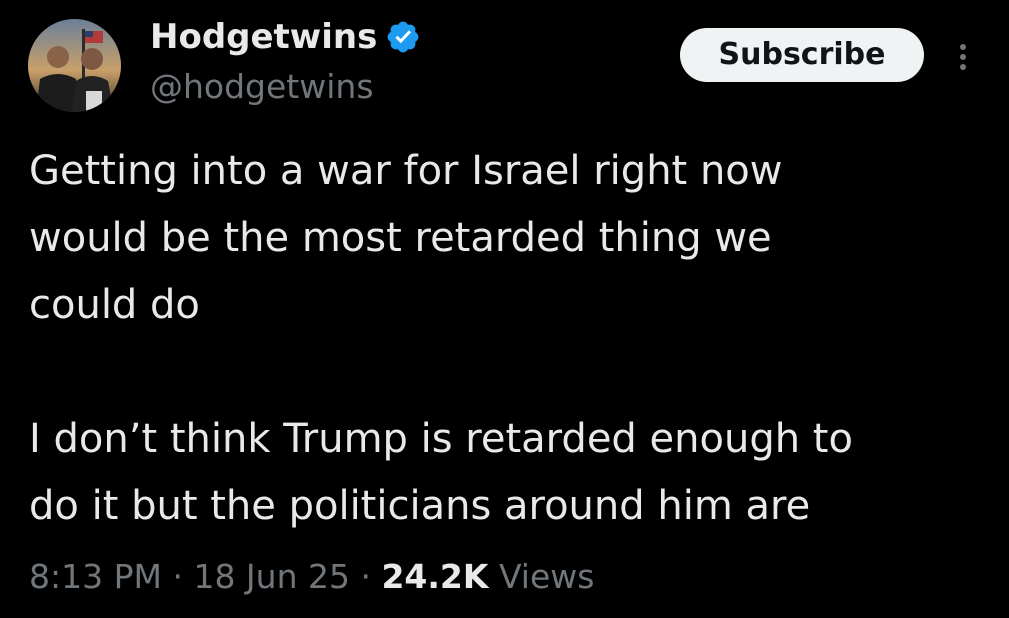  What do you see at coordinates (262, 87) in the screenshot?
I see `author-handle: @hodgetwins` at bounding box center [262, 87].